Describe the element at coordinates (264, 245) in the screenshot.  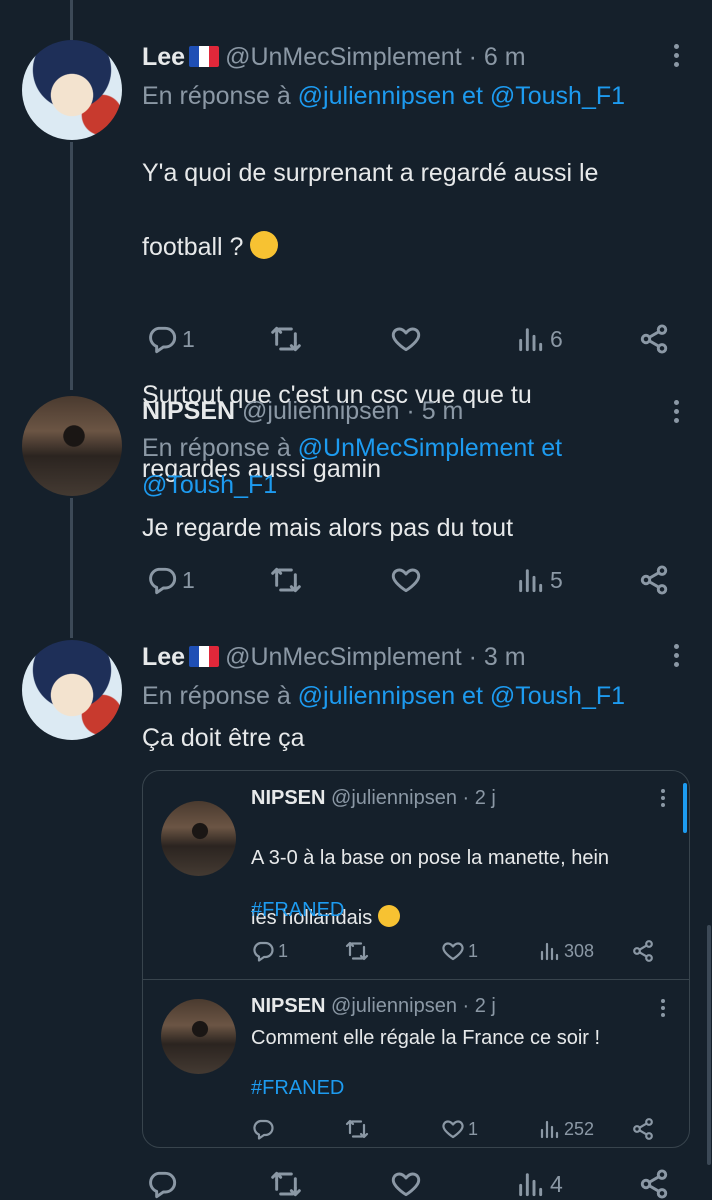
I see `emoji-raised-eyebrow` at that location.